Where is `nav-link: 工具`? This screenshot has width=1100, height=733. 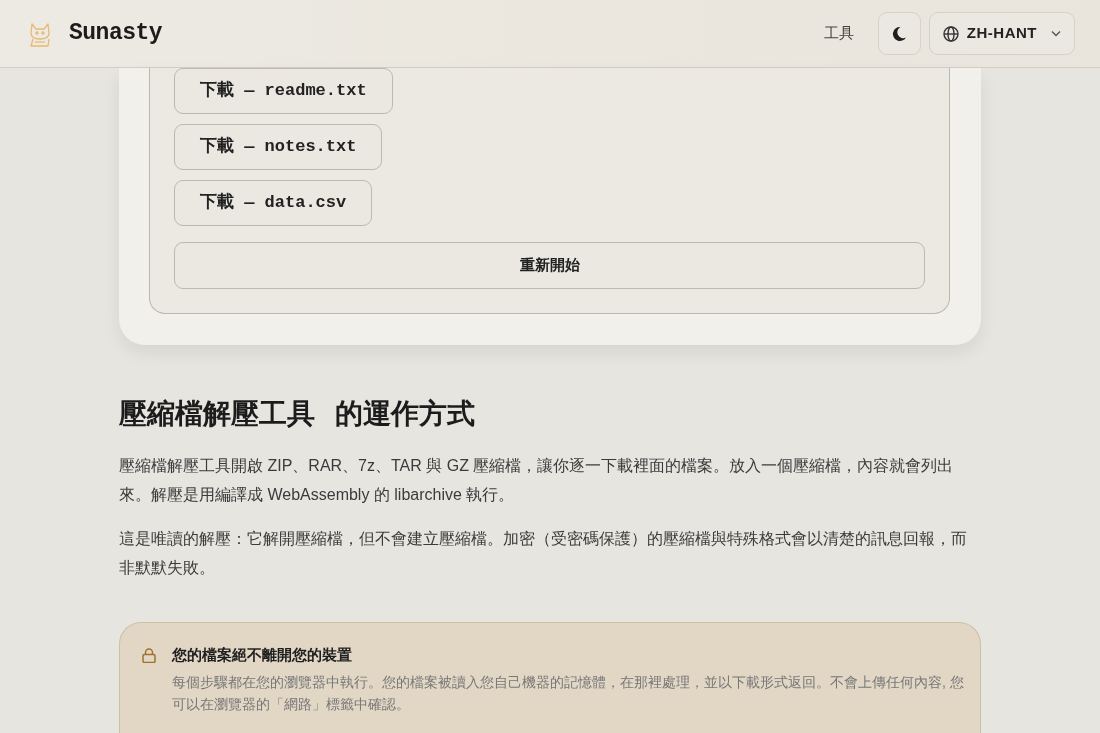 nav-link: 工具 is located at coordinates (838, 33).